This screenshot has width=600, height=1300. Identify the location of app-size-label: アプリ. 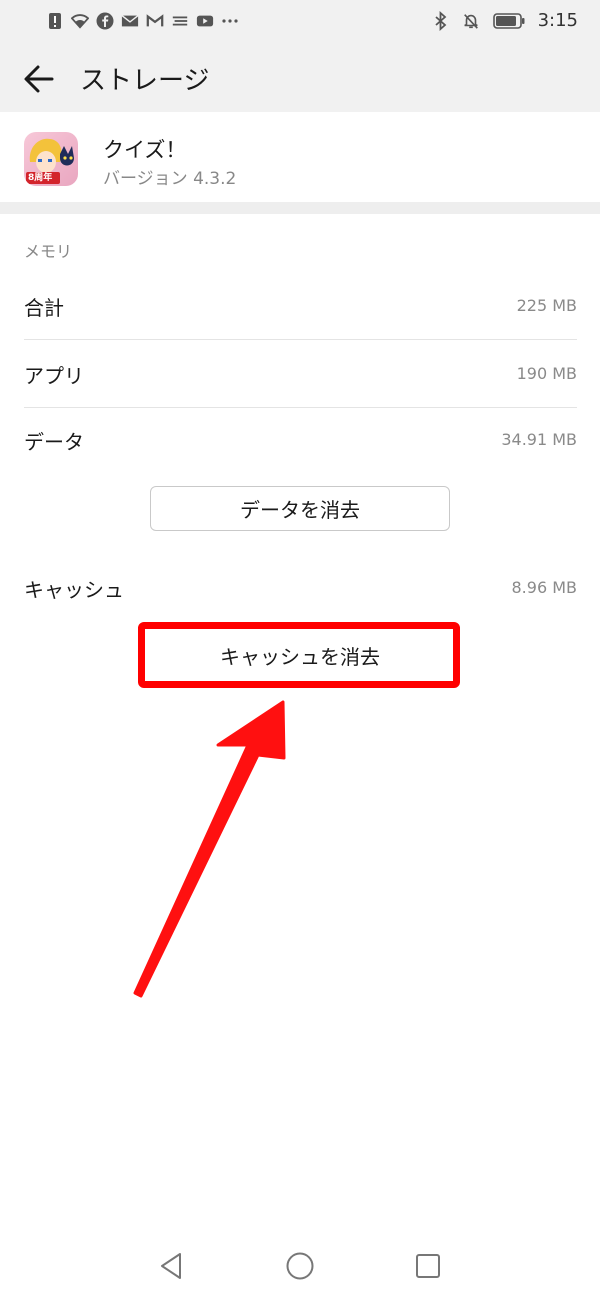
(54, 376).